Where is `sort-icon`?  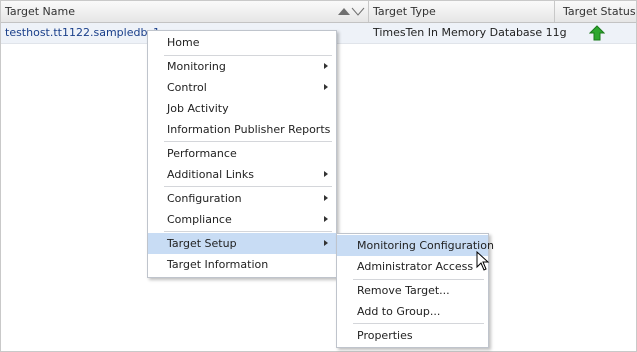
sort-icon is located at coordinates (351, 11).